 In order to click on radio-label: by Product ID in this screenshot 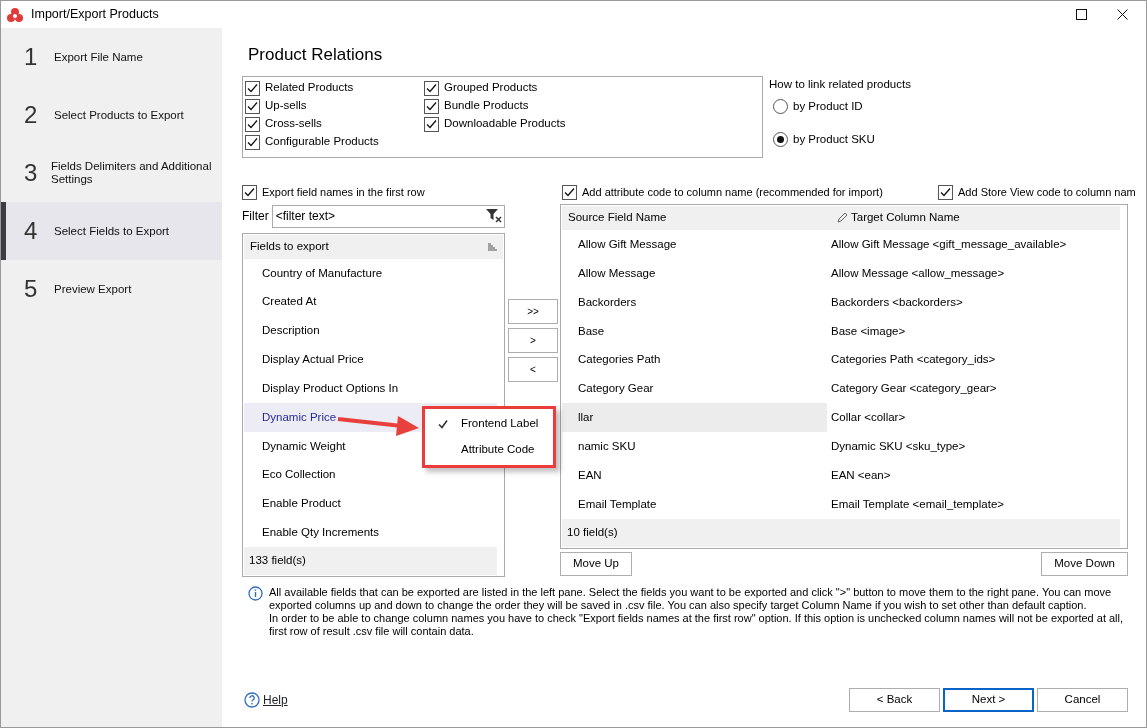, I will do `click(828, 106)`.